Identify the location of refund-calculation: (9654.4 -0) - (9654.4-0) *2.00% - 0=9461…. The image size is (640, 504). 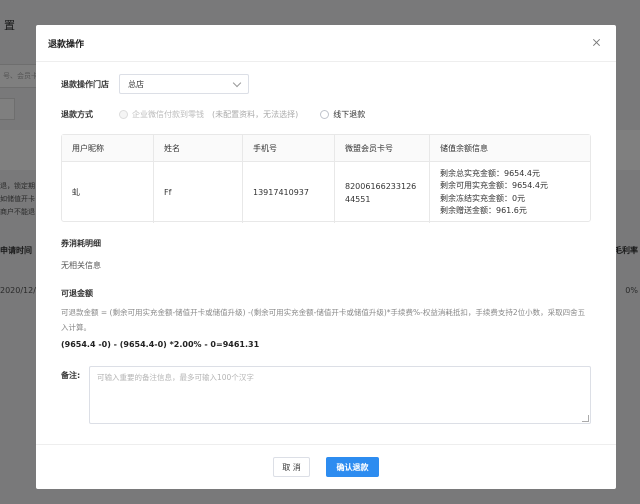
(160, 344).